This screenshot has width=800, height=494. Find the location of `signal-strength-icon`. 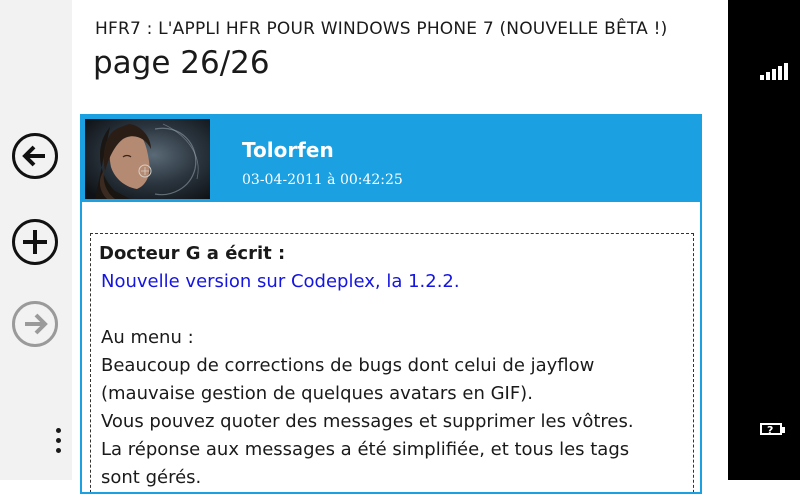

signal-strength-icon is located at coordinates (775, 70).